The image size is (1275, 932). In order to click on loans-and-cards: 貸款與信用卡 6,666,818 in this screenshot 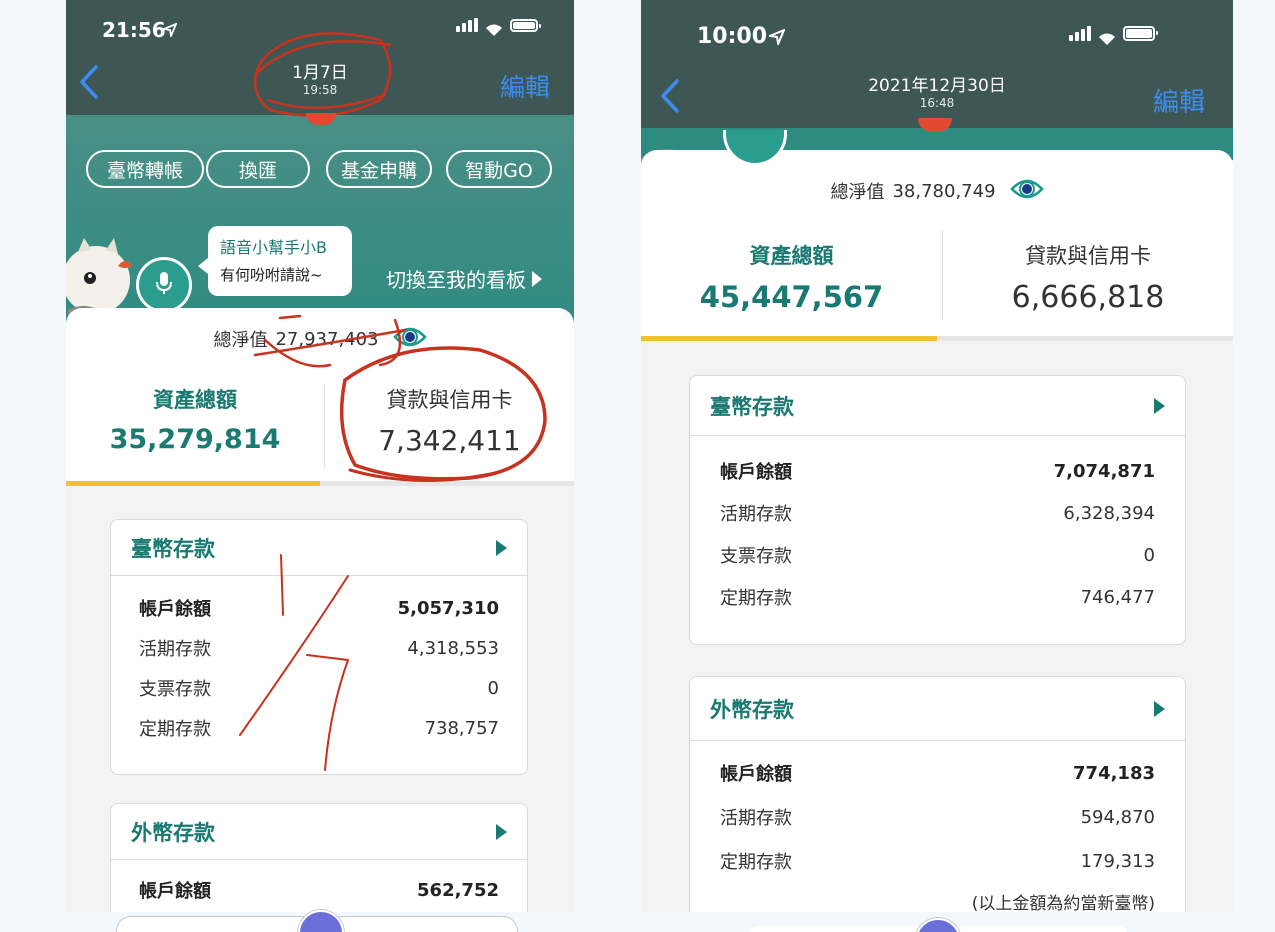, I will do `click(1088, 285)`.